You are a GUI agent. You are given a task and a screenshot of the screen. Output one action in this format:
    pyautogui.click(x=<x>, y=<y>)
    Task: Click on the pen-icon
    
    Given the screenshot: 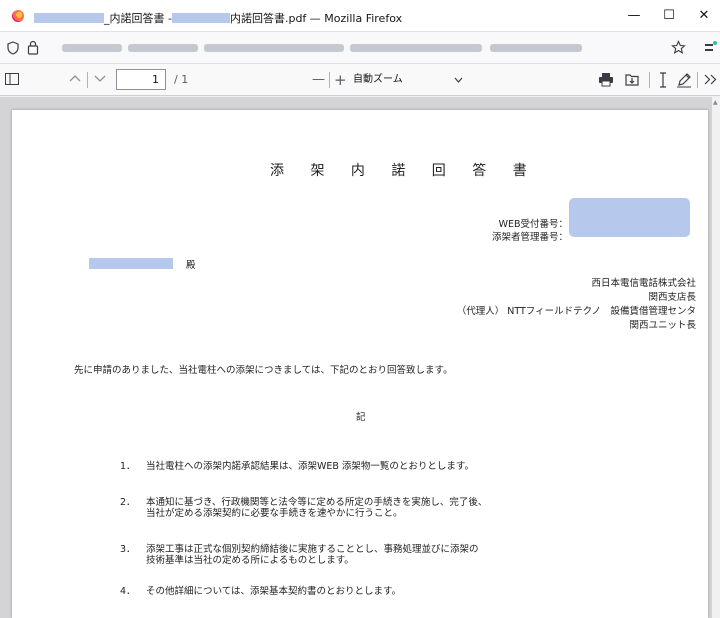 What is the action you would take?
    pyautogui.click(x=684, y=80)
    